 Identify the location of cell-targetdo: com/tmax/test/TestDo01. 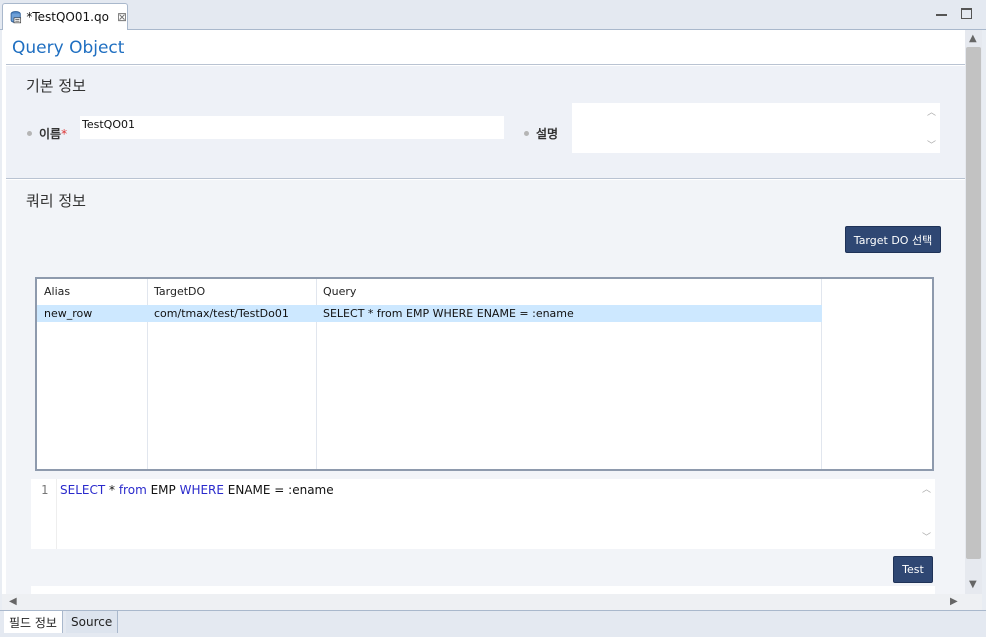
(231, 313).